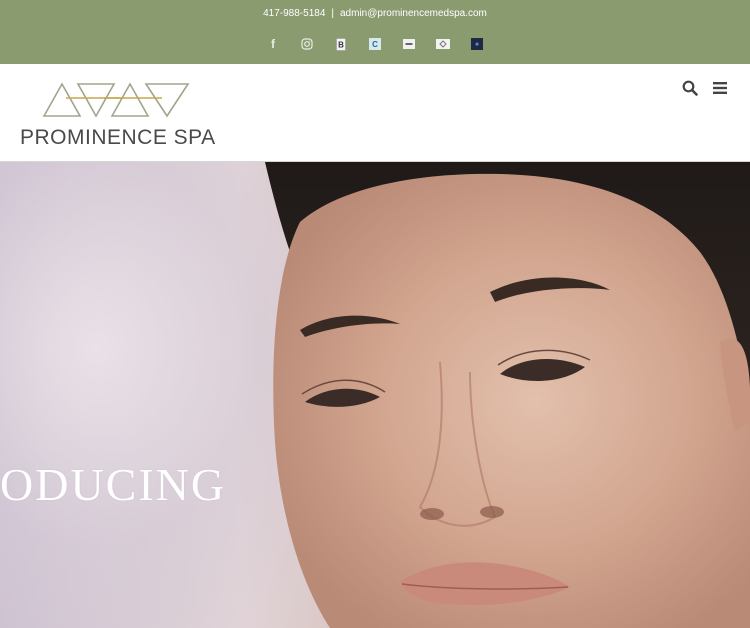 This screenshot has height=628, width=750. What do you see at coordinates (413, 13) in the screenshot?
I see `email-link: admin@prominencemedspa.com` at bounding box center [413, 13].